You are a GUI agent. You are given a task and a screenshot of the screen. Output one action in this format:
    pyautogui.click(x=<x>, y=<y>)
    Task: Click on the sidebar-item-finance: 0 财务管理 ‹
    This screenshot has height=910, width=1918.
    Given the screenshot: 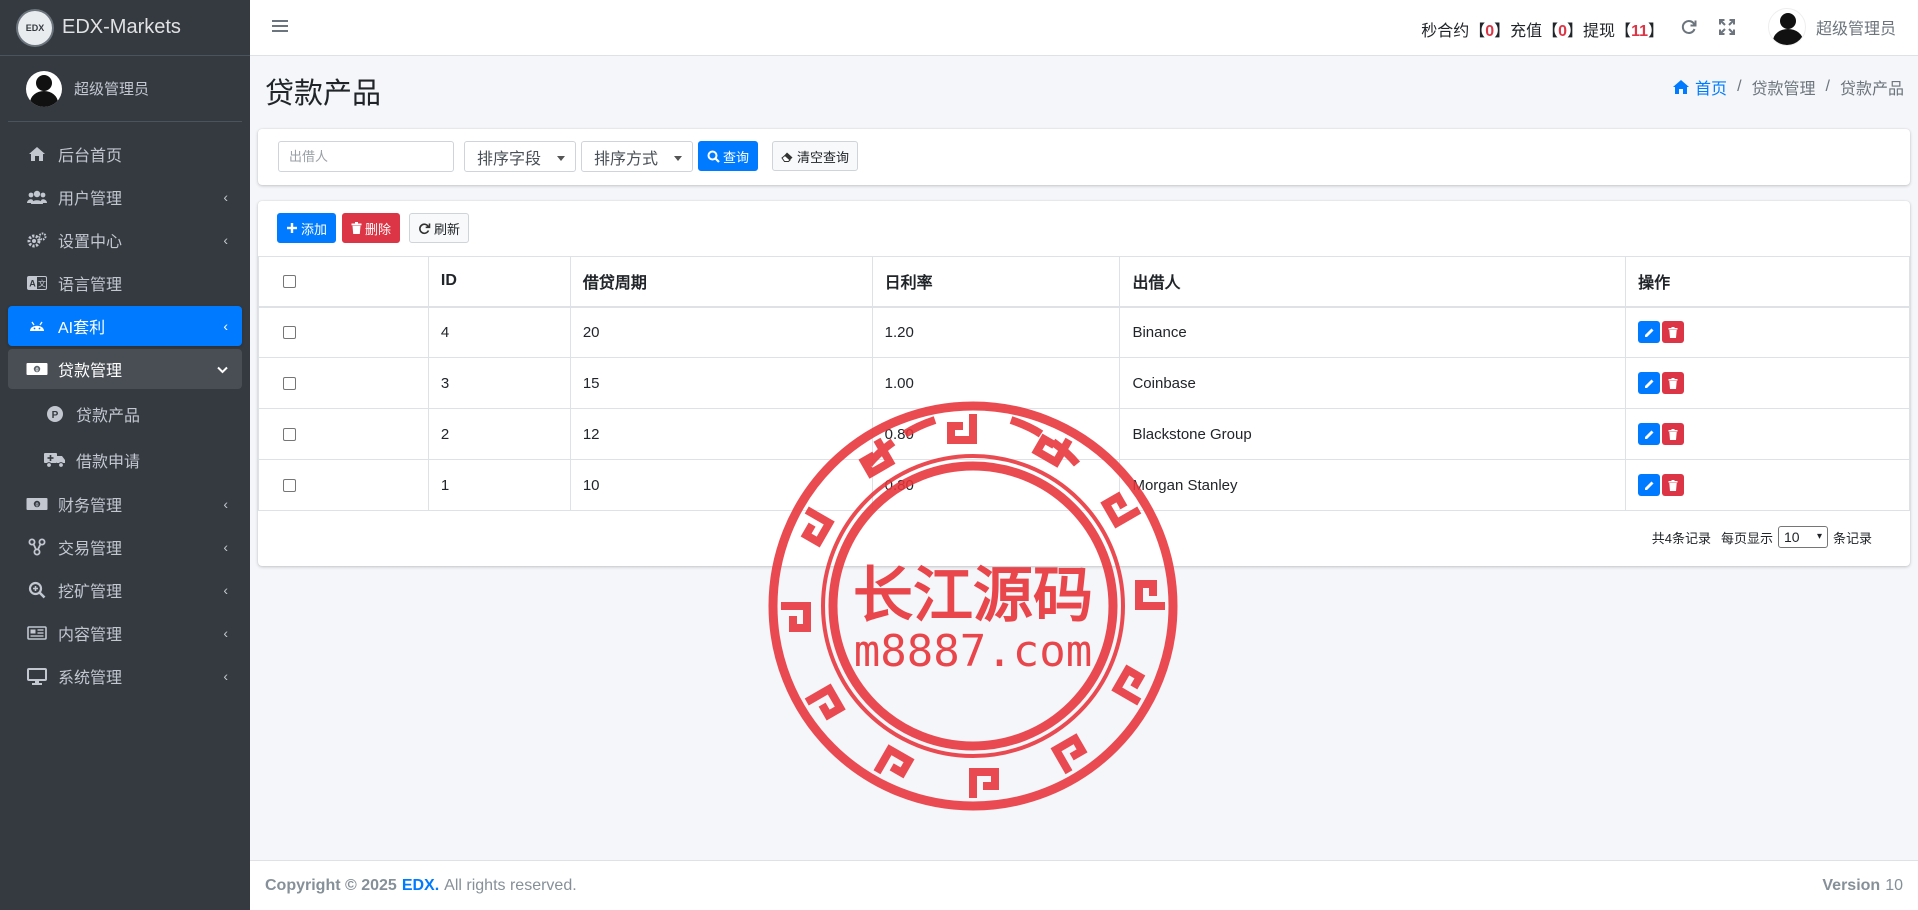 What is the action you would take?
    pyautogui.click(x=125, y=504)
    